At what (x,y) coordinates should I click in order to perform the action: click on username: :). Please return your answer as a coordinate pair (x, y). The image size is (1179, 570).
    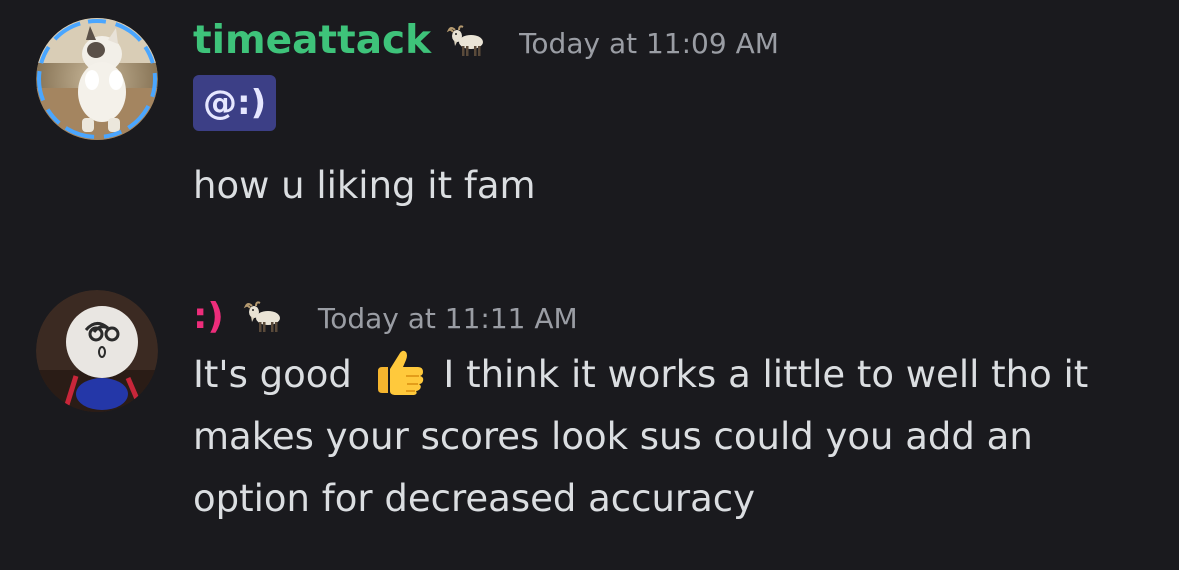
    Looking at the image, I should click on (208, 317).